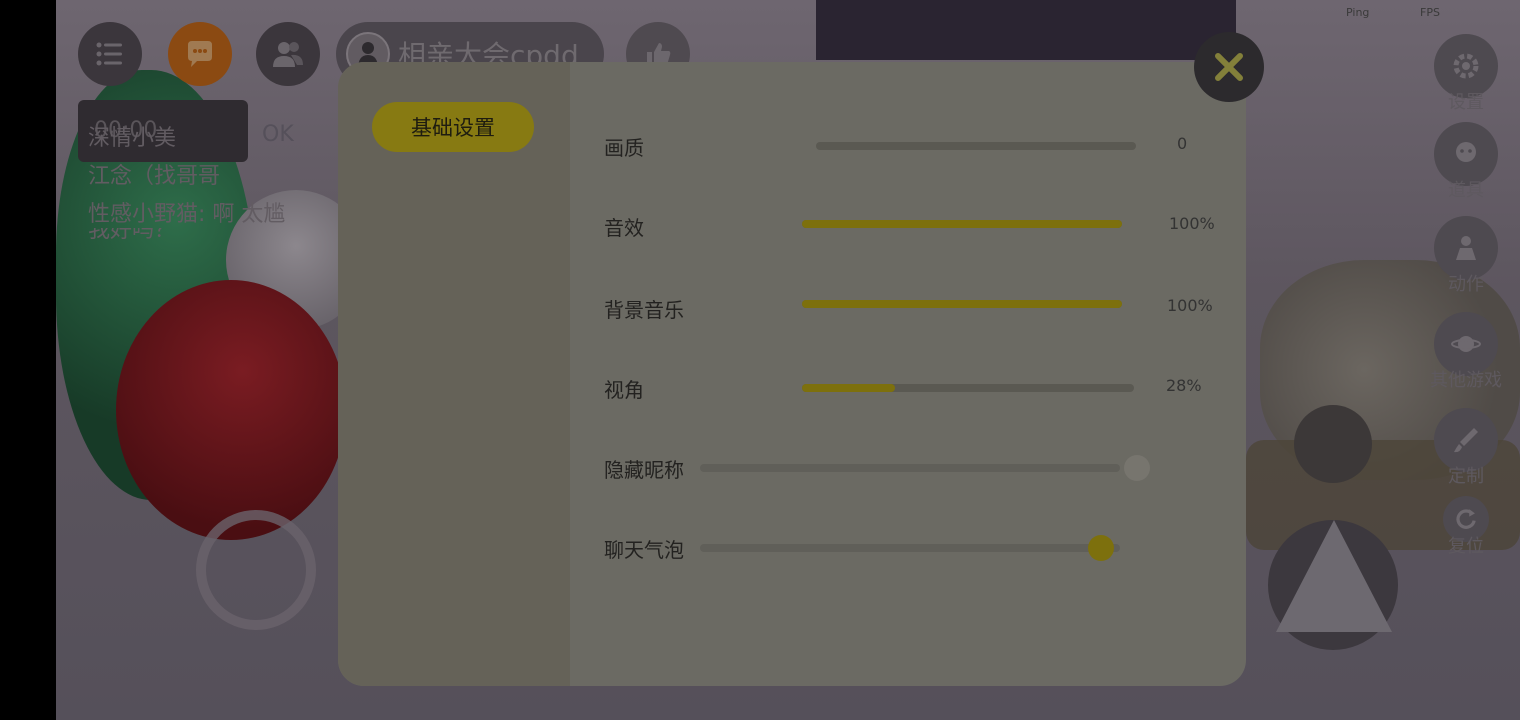 The height and width of the screenshot is (720, 1520). What do you see at coordinates (1101, 548) in the screenshot?
I see `chat-bubble-toggle` at bounding box center [1101, 548].